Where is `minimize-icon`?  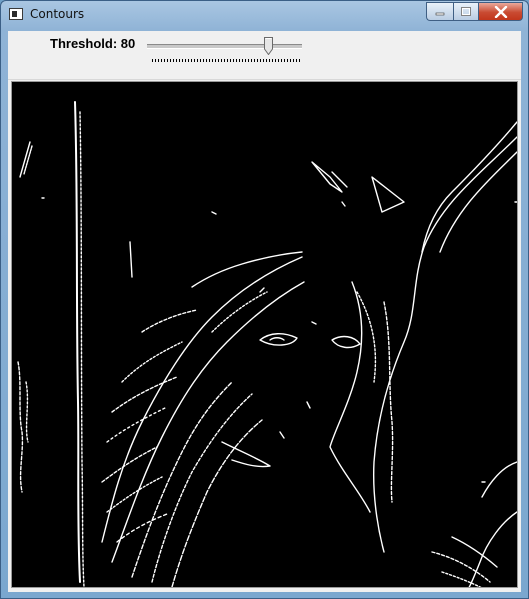 minimize-icon is located at coordinates (440, 13).